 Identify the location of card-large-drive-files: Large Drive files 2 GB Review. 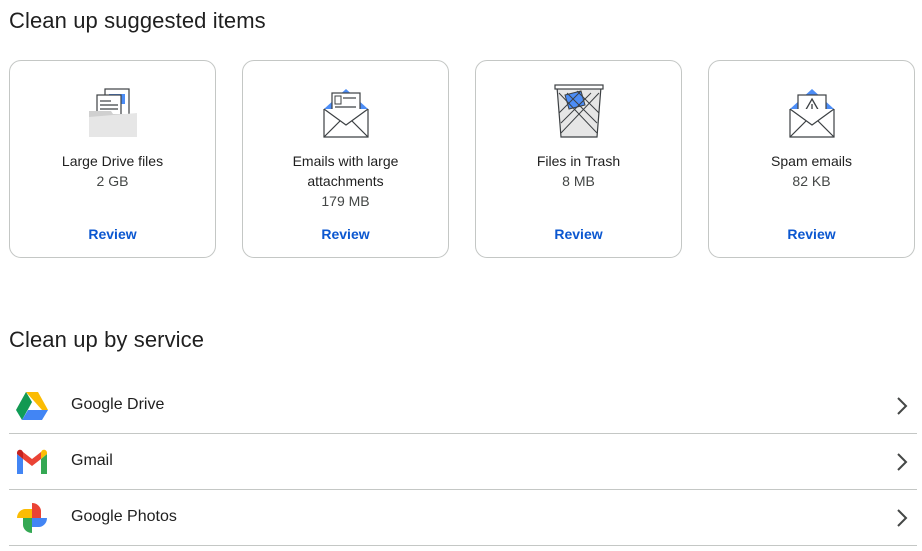
(112, 159).